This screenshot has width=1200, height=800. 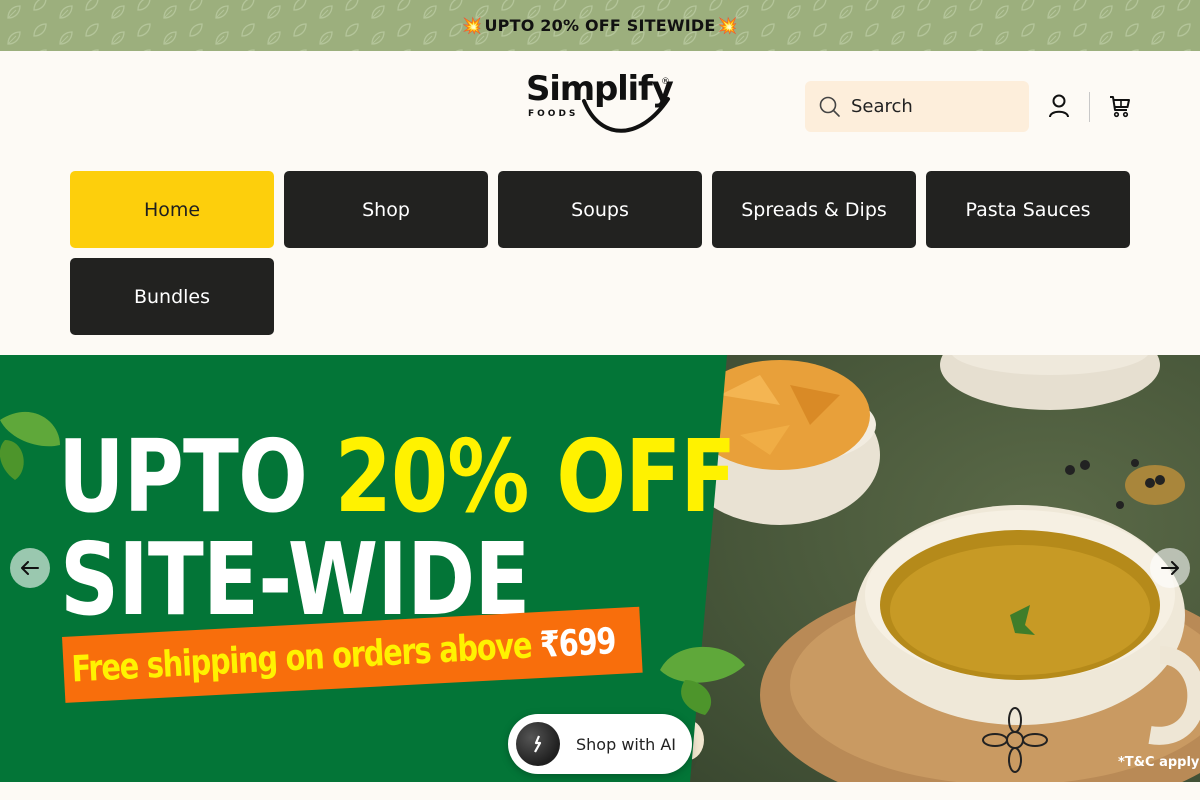 I want to click on site-header: Simplify ® FOODS, so click(x=600, y=106).